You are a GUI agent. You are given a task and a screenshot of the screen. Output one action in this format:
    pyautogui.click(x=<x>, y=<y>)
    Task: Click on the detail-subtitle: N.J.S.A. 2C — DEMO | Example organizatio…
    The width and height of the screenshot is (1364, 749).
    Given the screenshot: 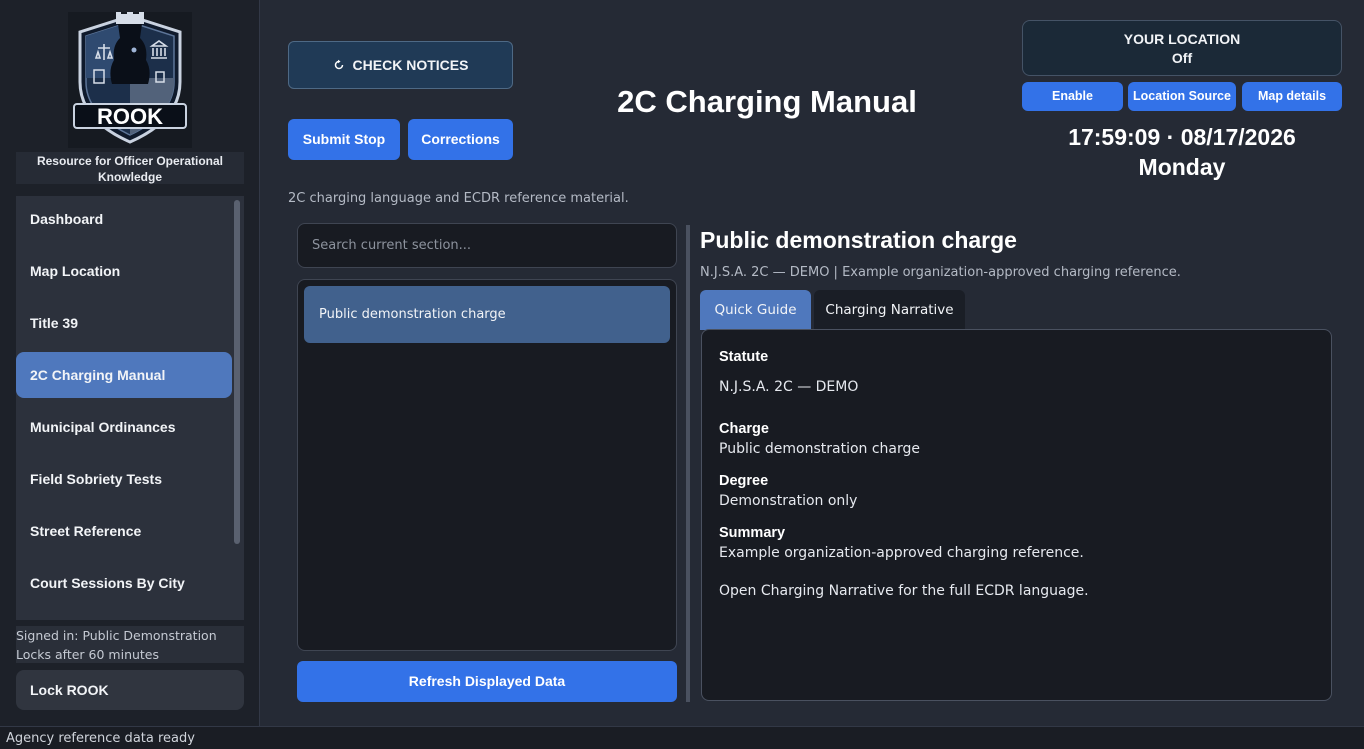 What is the action you would take?
    pyautogui.click(x=940, y=272)
    